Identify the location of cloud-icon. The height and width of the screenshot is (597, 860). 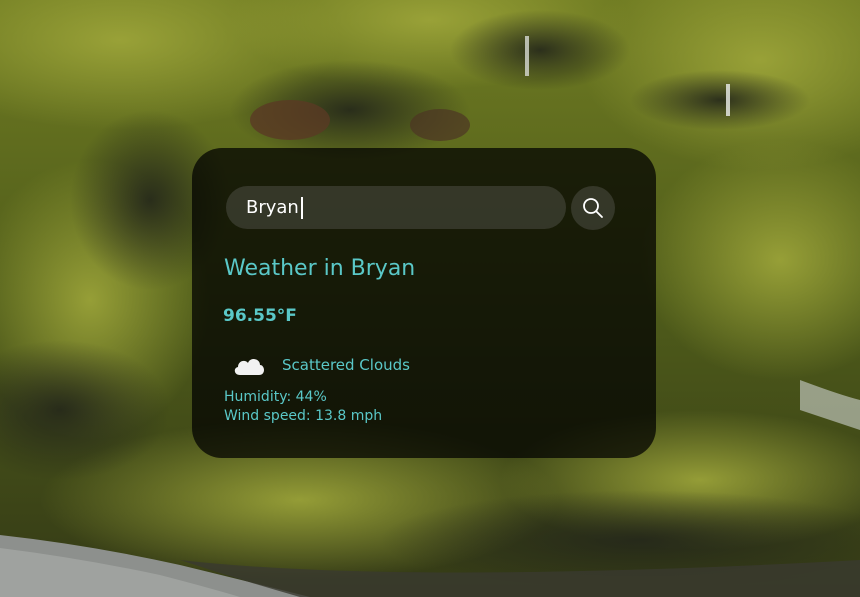
(249, 367).